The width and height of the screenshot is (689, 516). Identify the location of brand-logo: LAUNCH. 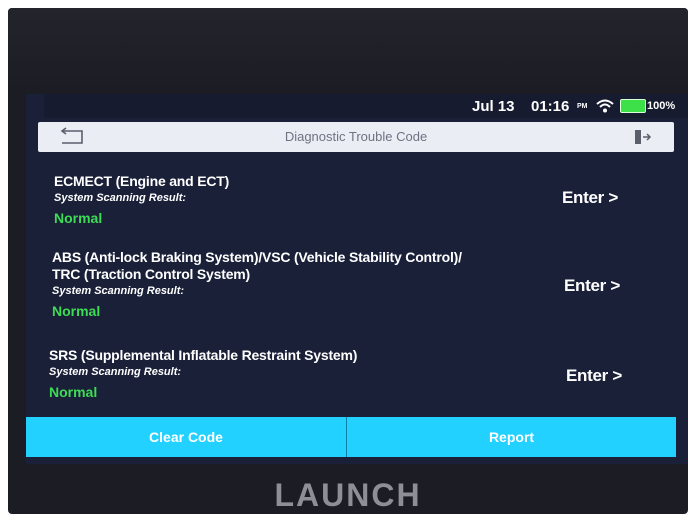
(348, 495).